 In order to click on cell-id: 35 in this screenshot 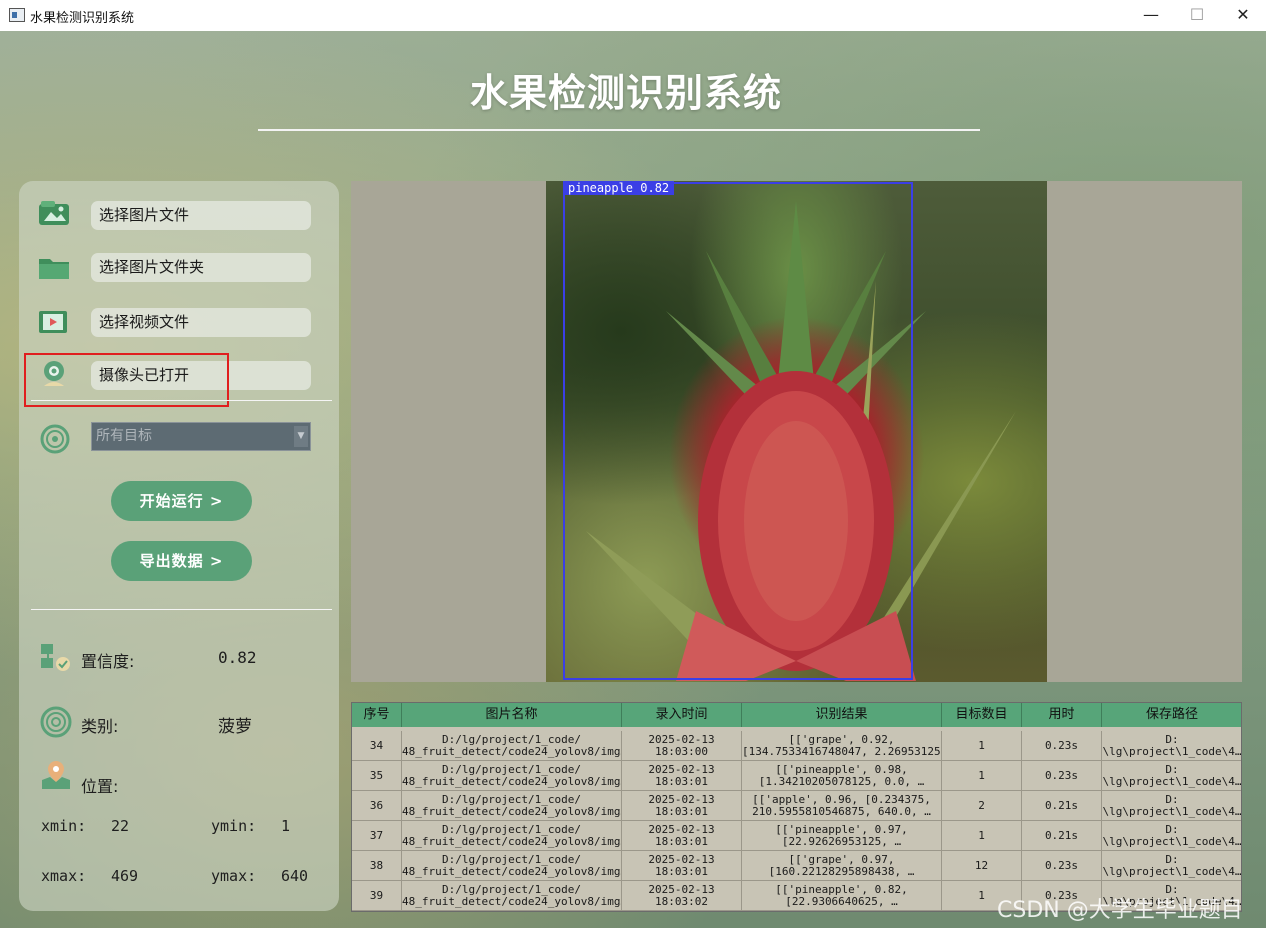, I will do `click(377, 776)`.